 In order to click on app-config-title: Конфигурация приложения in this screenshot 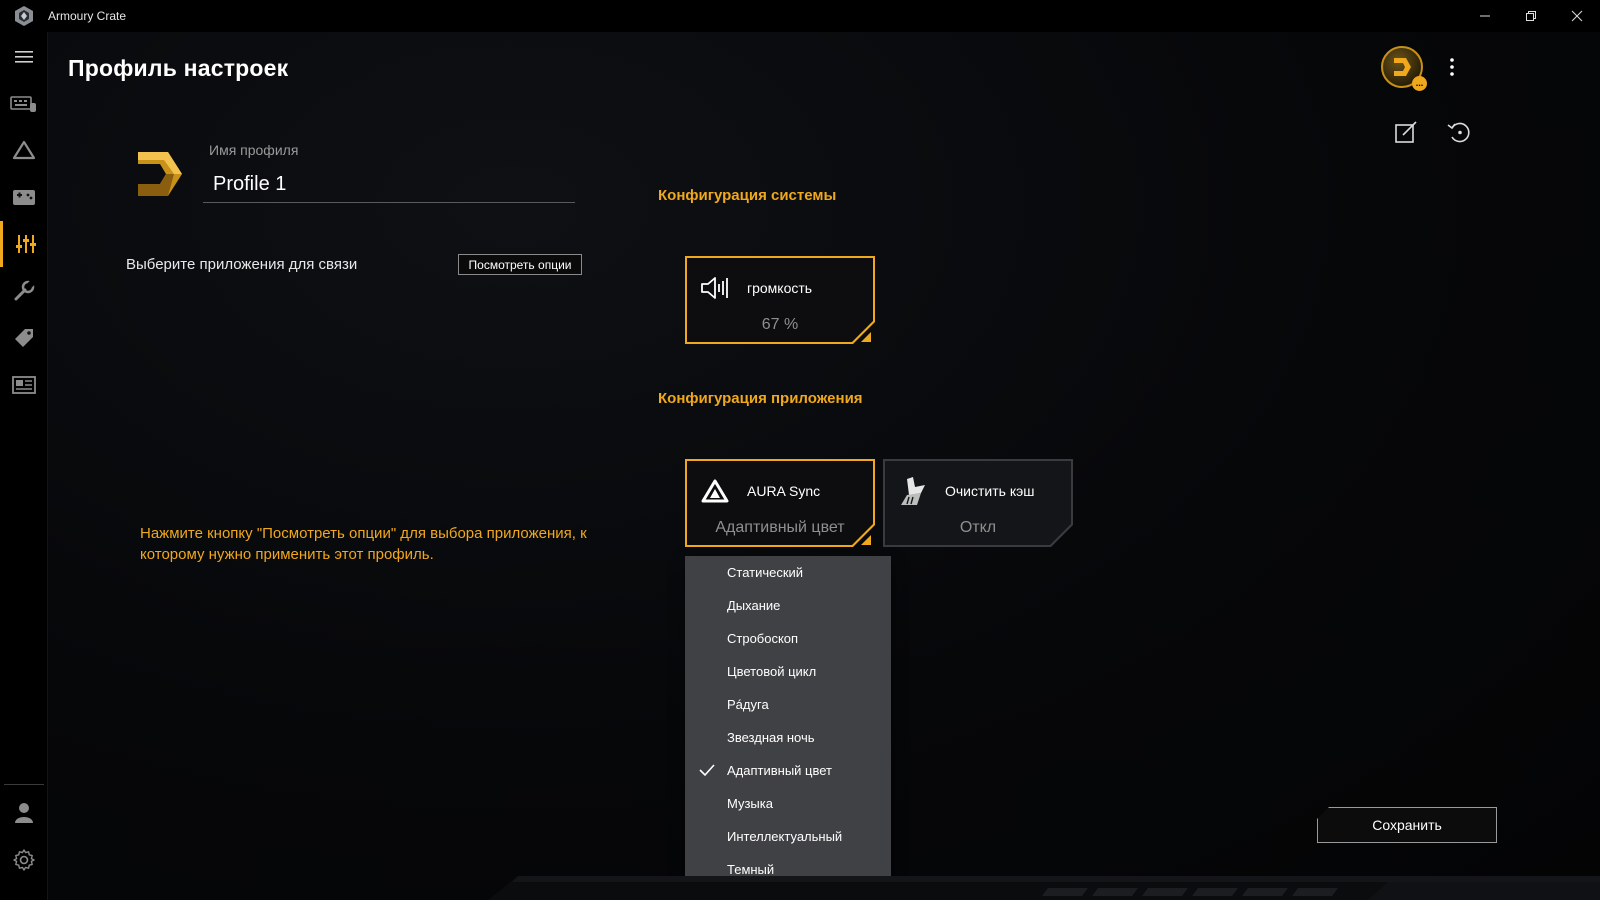, I will do `click(760, 398)`.